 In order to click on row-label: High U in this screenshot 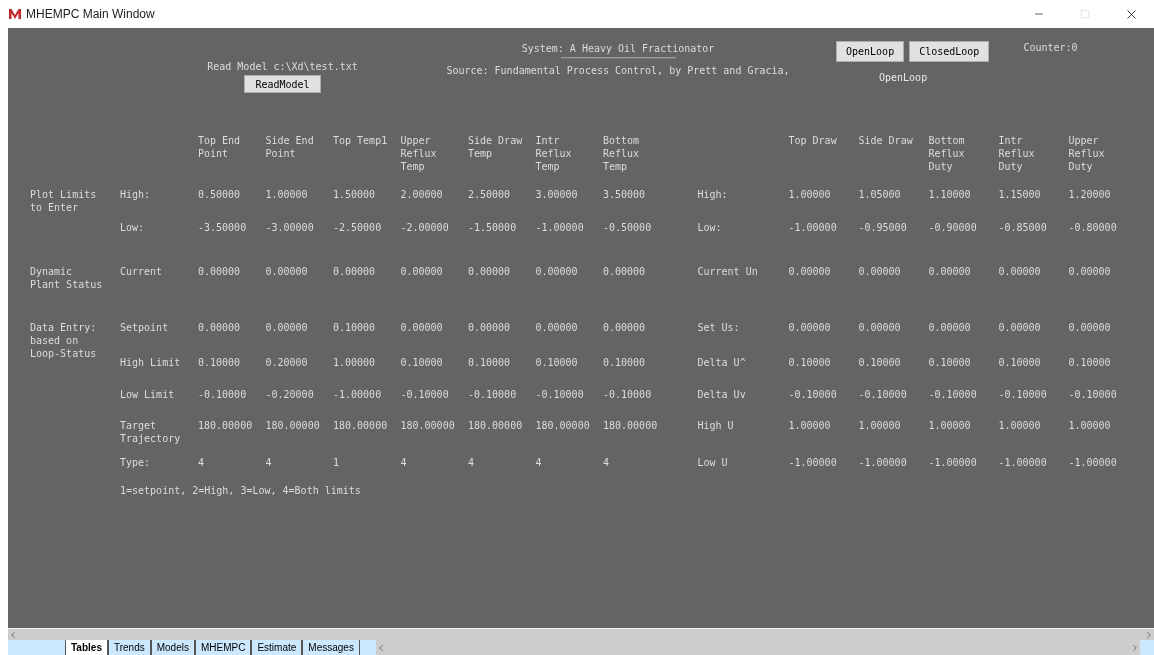, I will do `click(715, 425)`.